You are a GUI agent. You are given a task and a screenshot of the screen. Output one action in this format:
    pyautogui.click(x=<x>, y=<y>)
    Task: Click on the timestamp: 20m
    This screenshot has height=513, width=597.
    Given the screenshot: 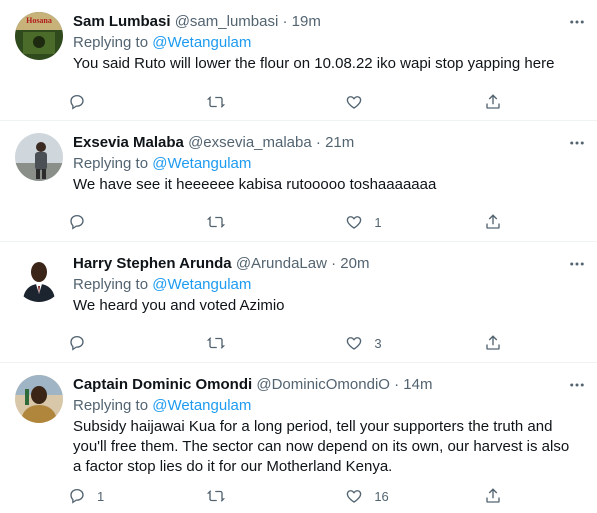 What is the action you would take?
    pyautogui.click(x=354, y=263)
    